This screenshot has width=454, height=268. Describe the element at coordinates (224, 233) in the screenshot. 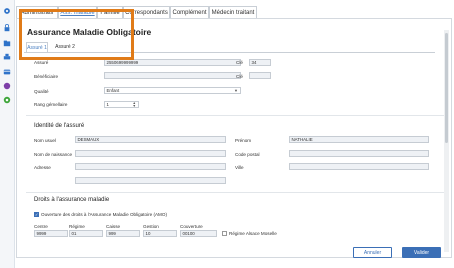

I see `alsace-checkbox` at that location.